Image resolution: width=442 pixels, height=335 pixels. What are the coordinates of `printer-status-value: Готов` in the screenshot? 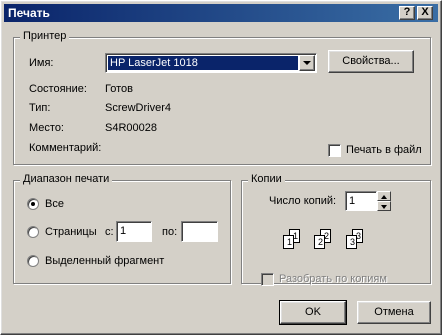 It's located at (119, 89).